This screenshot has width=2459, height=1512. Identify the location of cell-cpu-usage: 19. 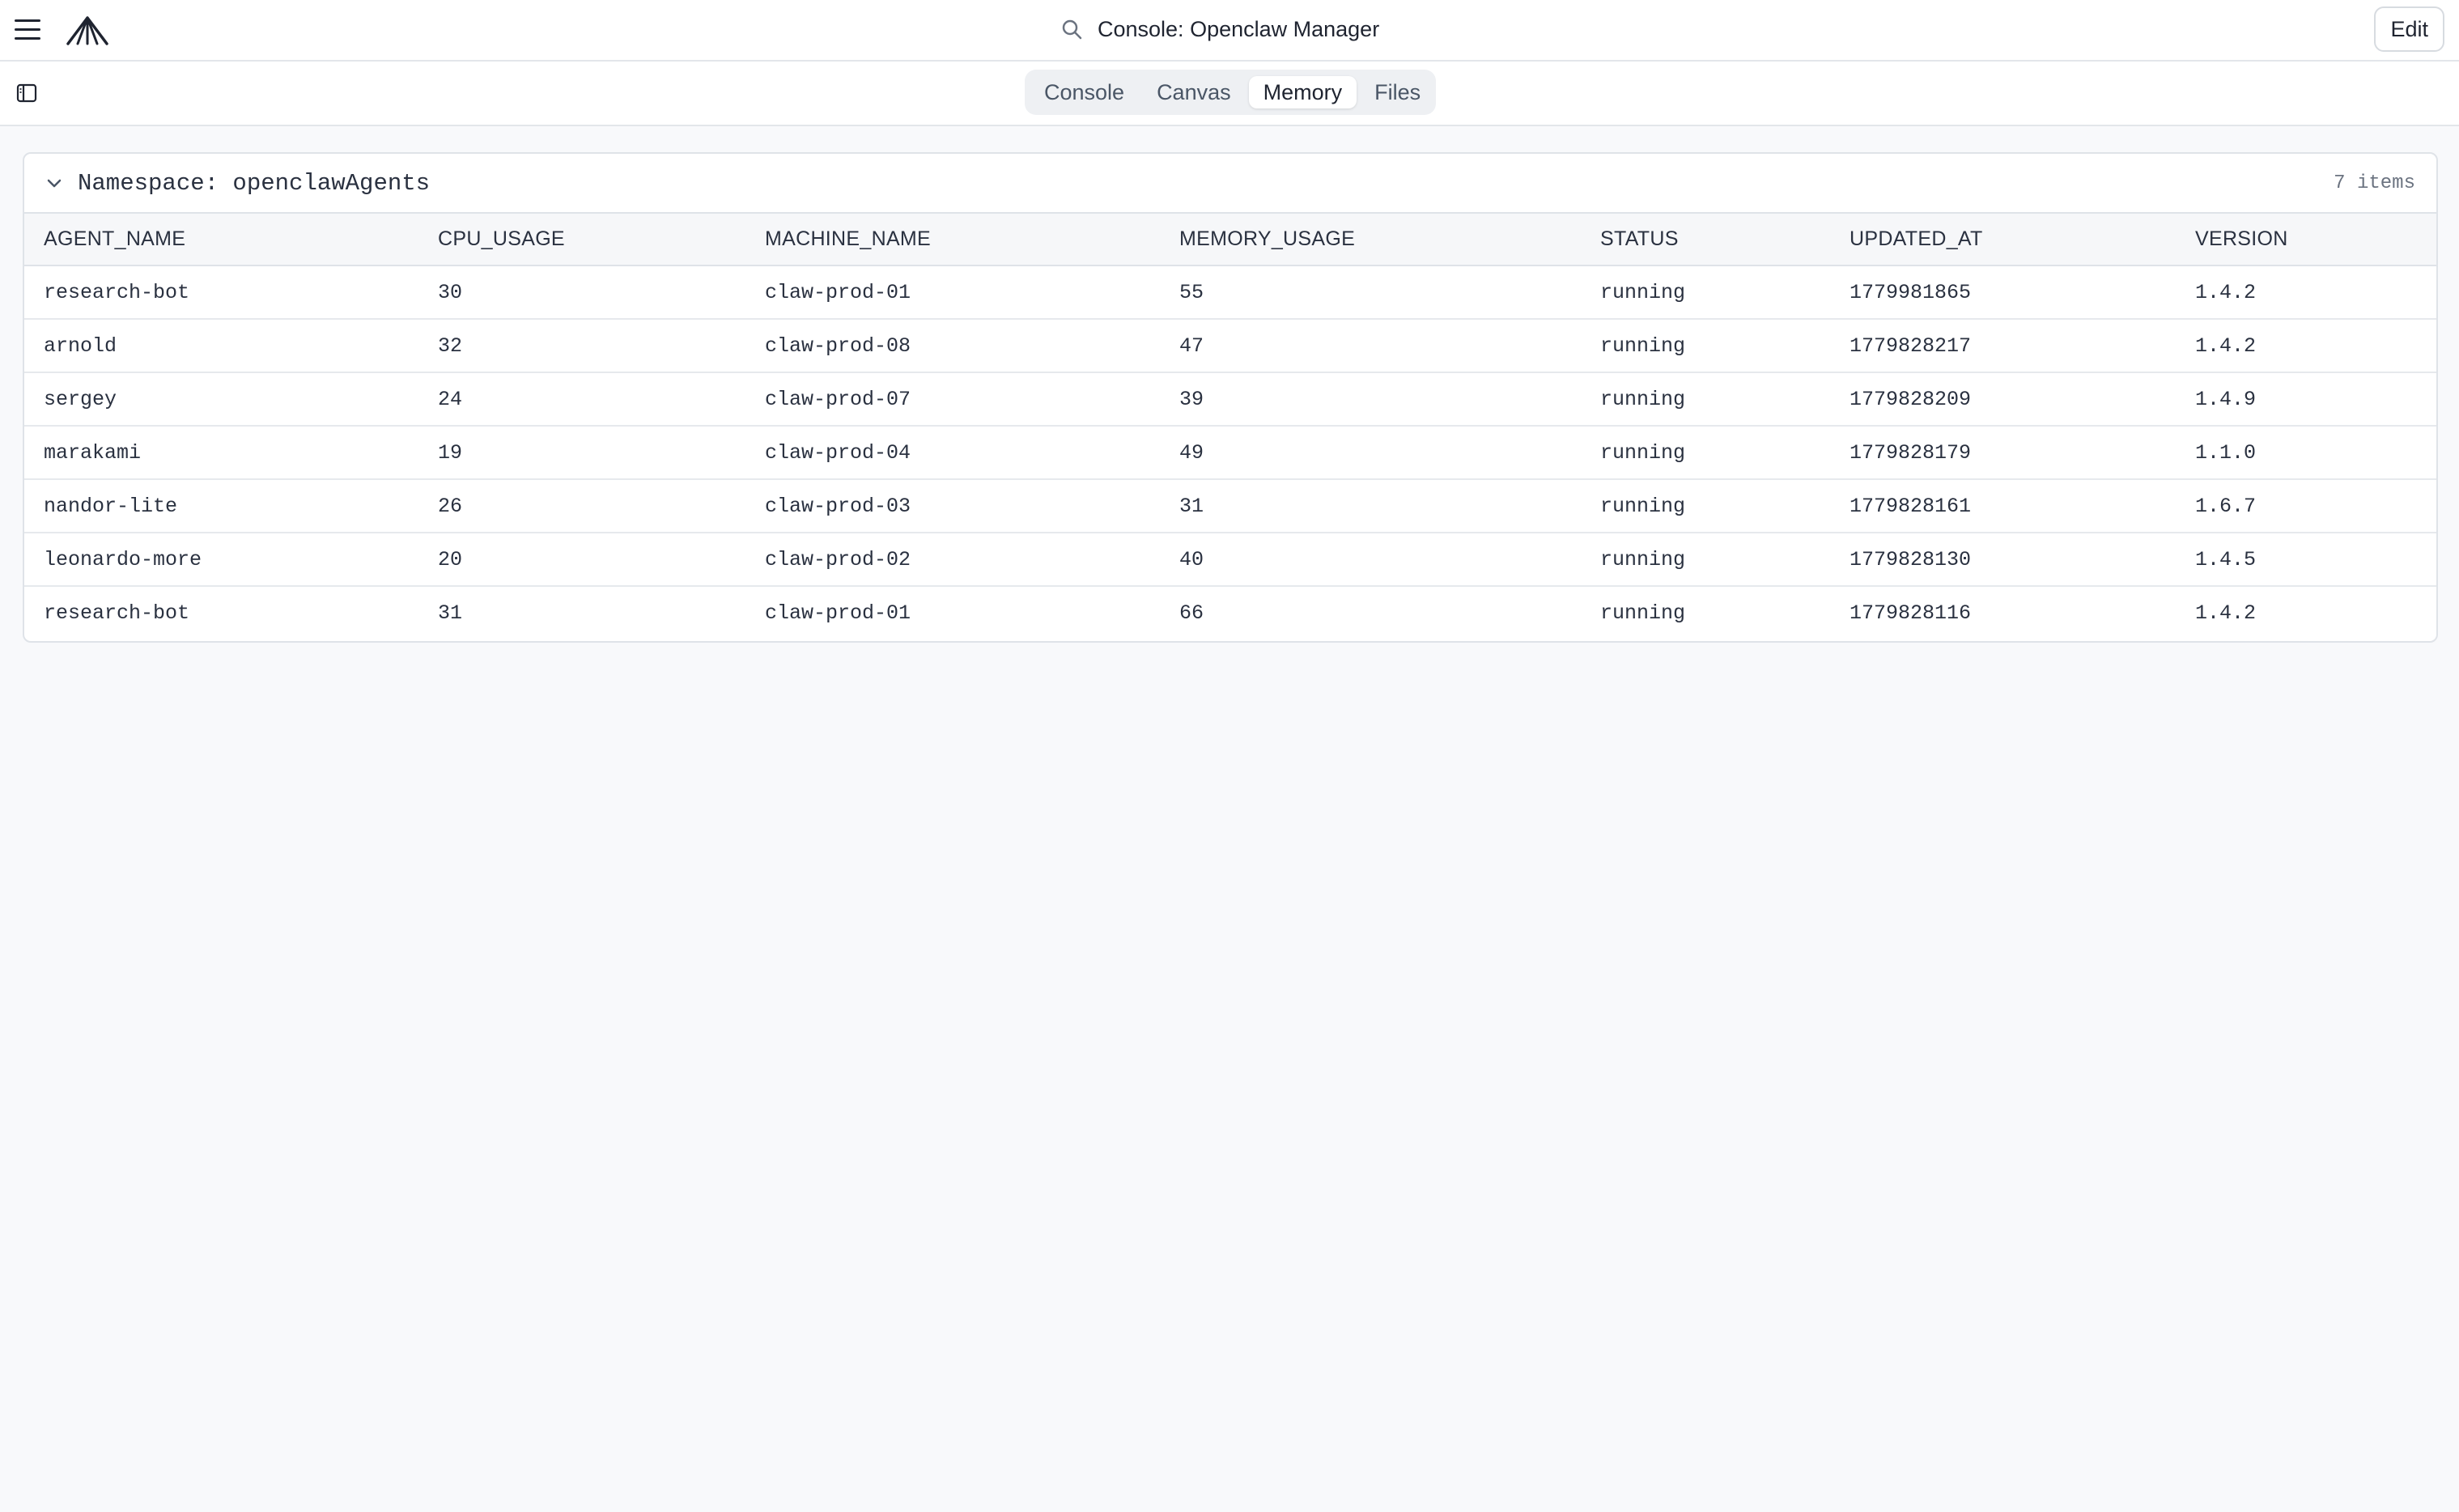
(581, 453).